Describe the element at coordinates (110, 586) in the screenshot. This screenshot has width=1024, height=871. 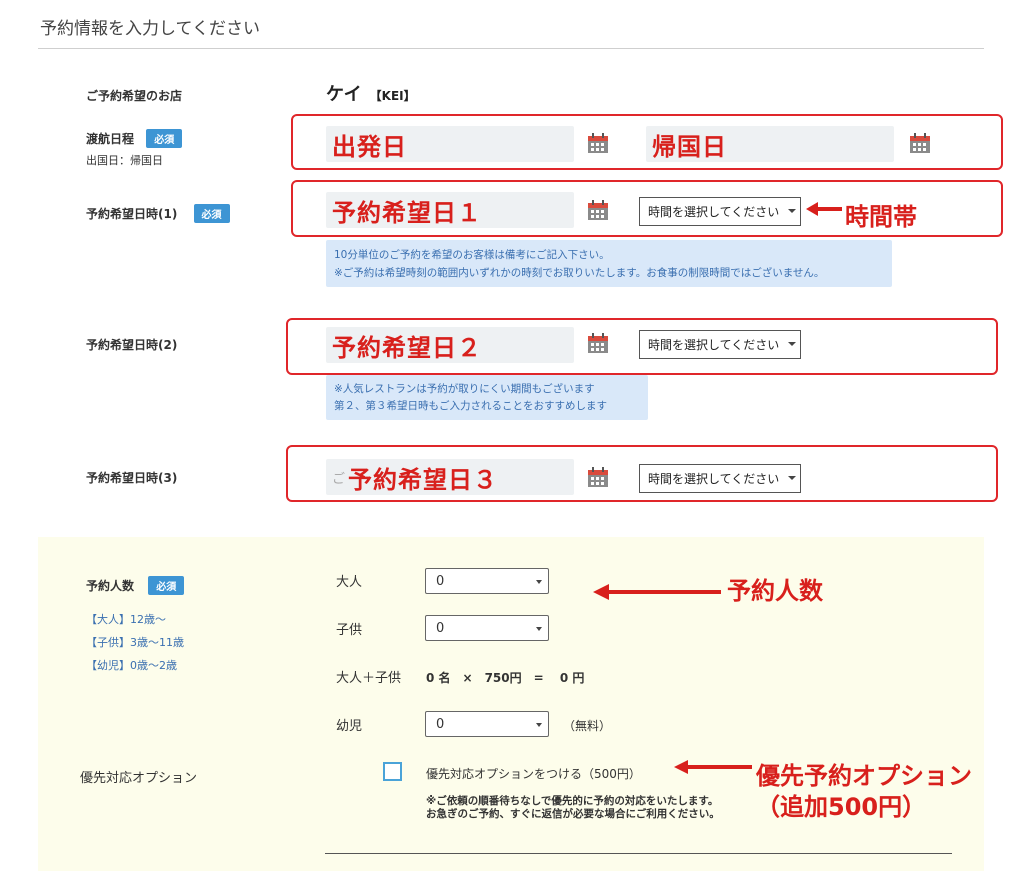
I see `party-label-text: 予約人数` at that location.